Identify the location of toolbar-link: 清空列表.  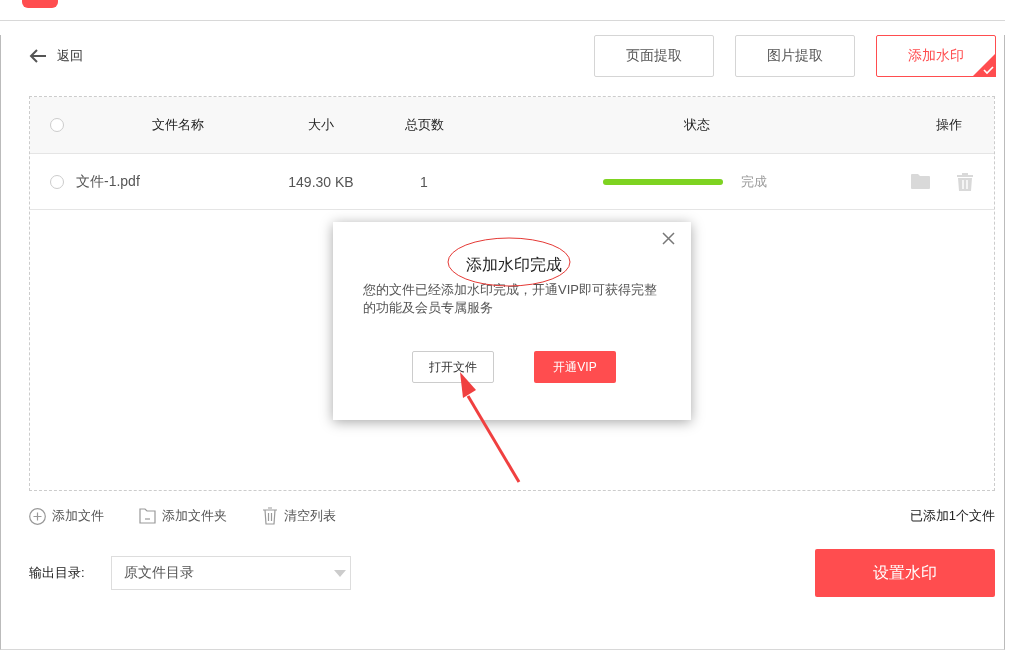
(299, 516).